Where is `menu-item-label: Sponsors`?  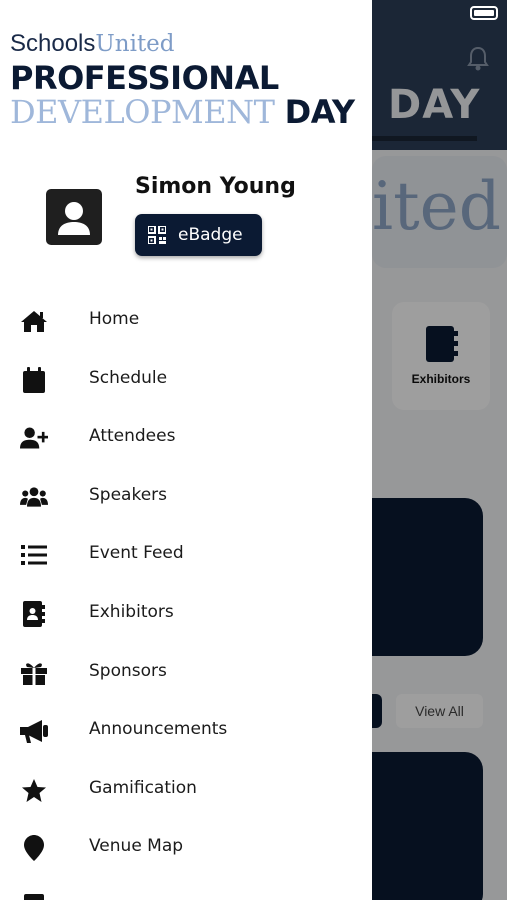
menu-item-label: Sponsors is located at coordinates (128, 671).